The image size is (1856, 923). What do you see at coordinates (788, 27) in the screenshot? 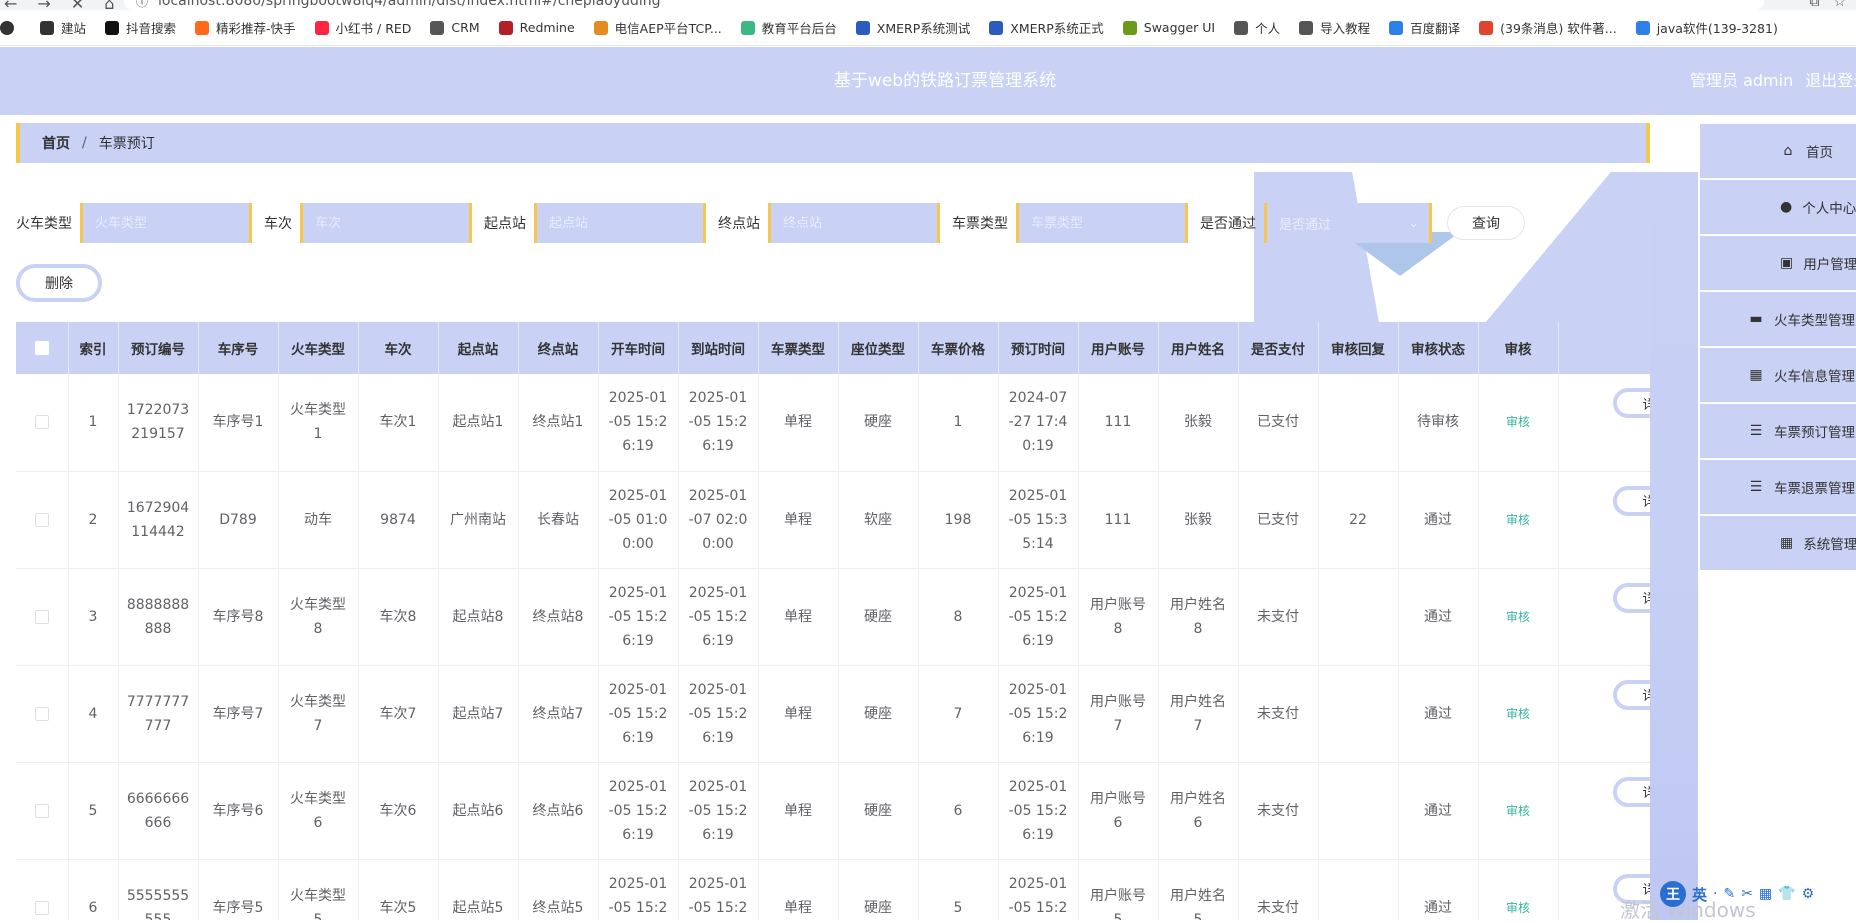
I see `bookmark-item: 教育平台后台` at bounding box center [788, 27].